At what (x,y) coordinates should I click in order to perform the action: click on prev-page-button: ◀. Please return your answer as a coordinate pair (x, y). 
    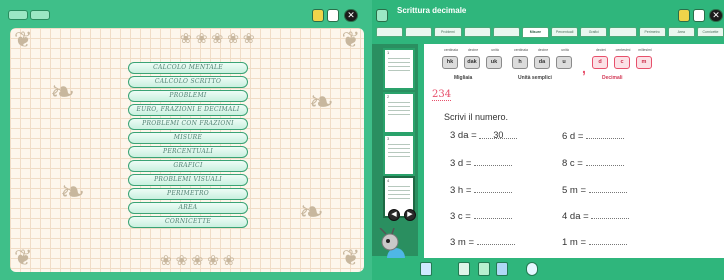
    Looking at the image, I should click on (394, 215).